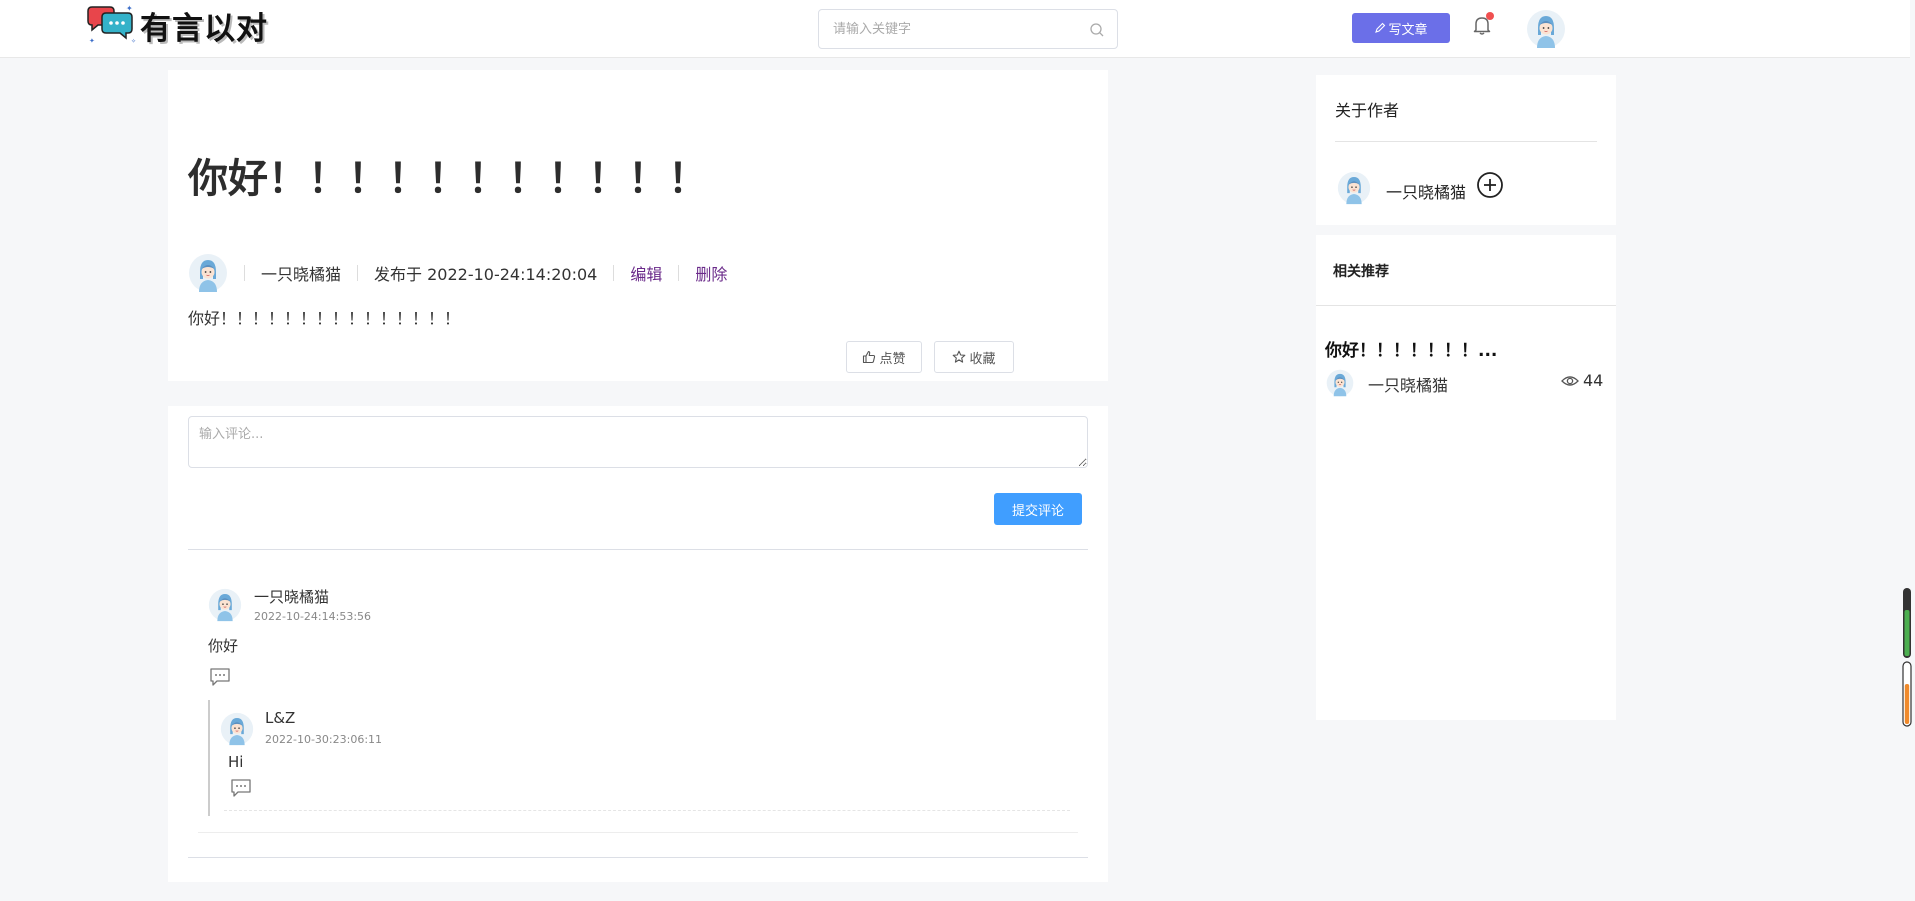 The width and height of the screenshot is (1915, 901). Describe the element at coordinates (324, 318) in the screenshot. I see `article-body: 你好！！！！！！！！！！！！！！！` at that location.